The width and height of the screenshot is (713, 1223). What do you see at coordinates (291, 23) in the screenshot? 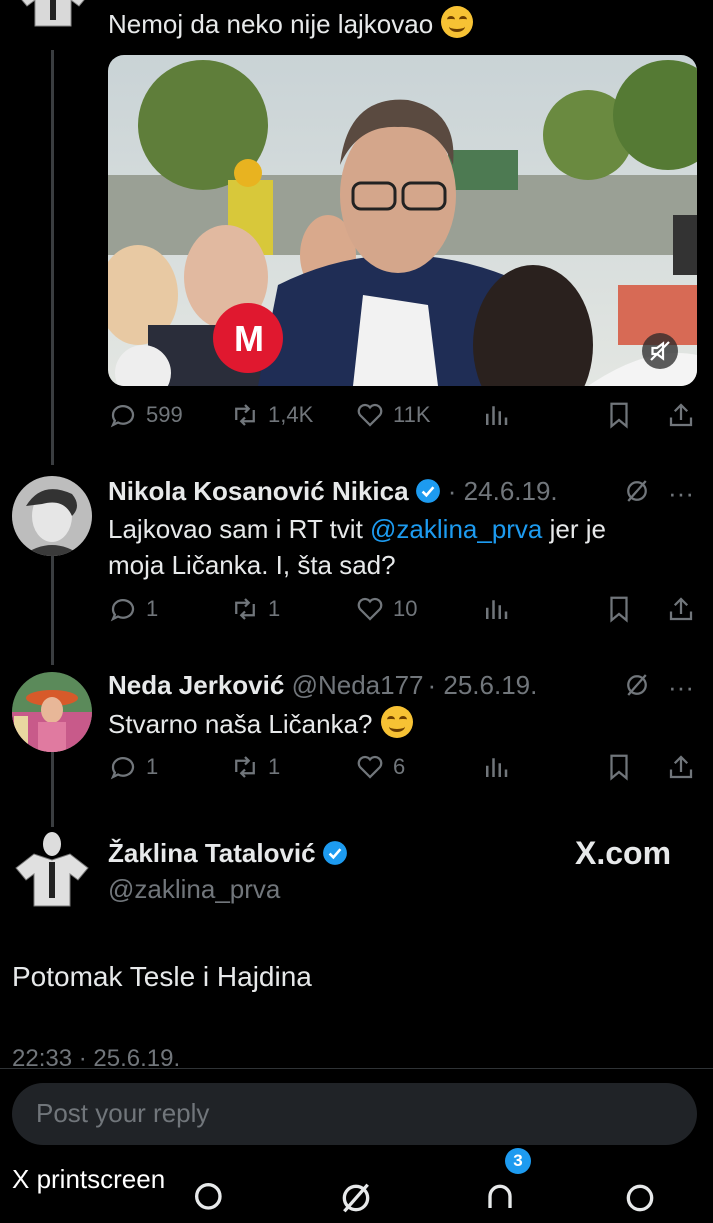
I see `tweet-text: Nemoj da neko nije lajkovao` at bounding box center [291, 23].